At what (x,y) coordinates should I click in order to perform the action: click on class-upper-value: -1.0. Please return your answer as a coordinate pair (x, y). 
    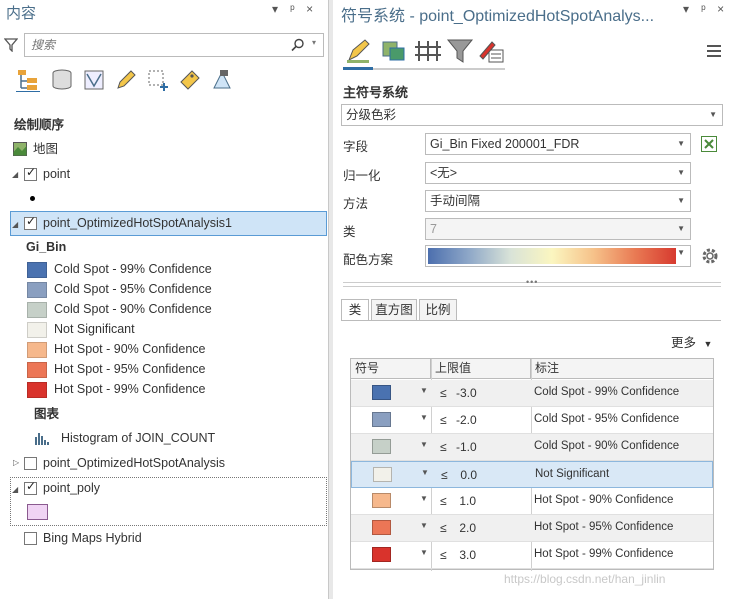
    Looking at the image, I should click on (466, 447).